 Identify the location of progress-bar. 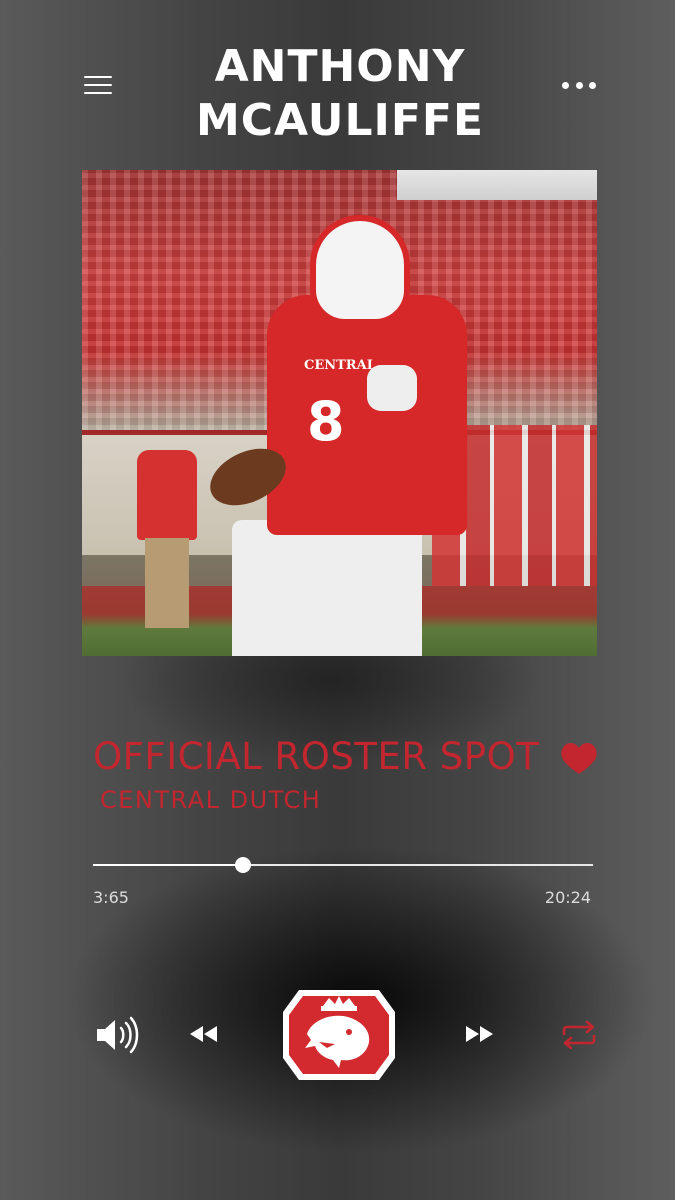
(343, 865).